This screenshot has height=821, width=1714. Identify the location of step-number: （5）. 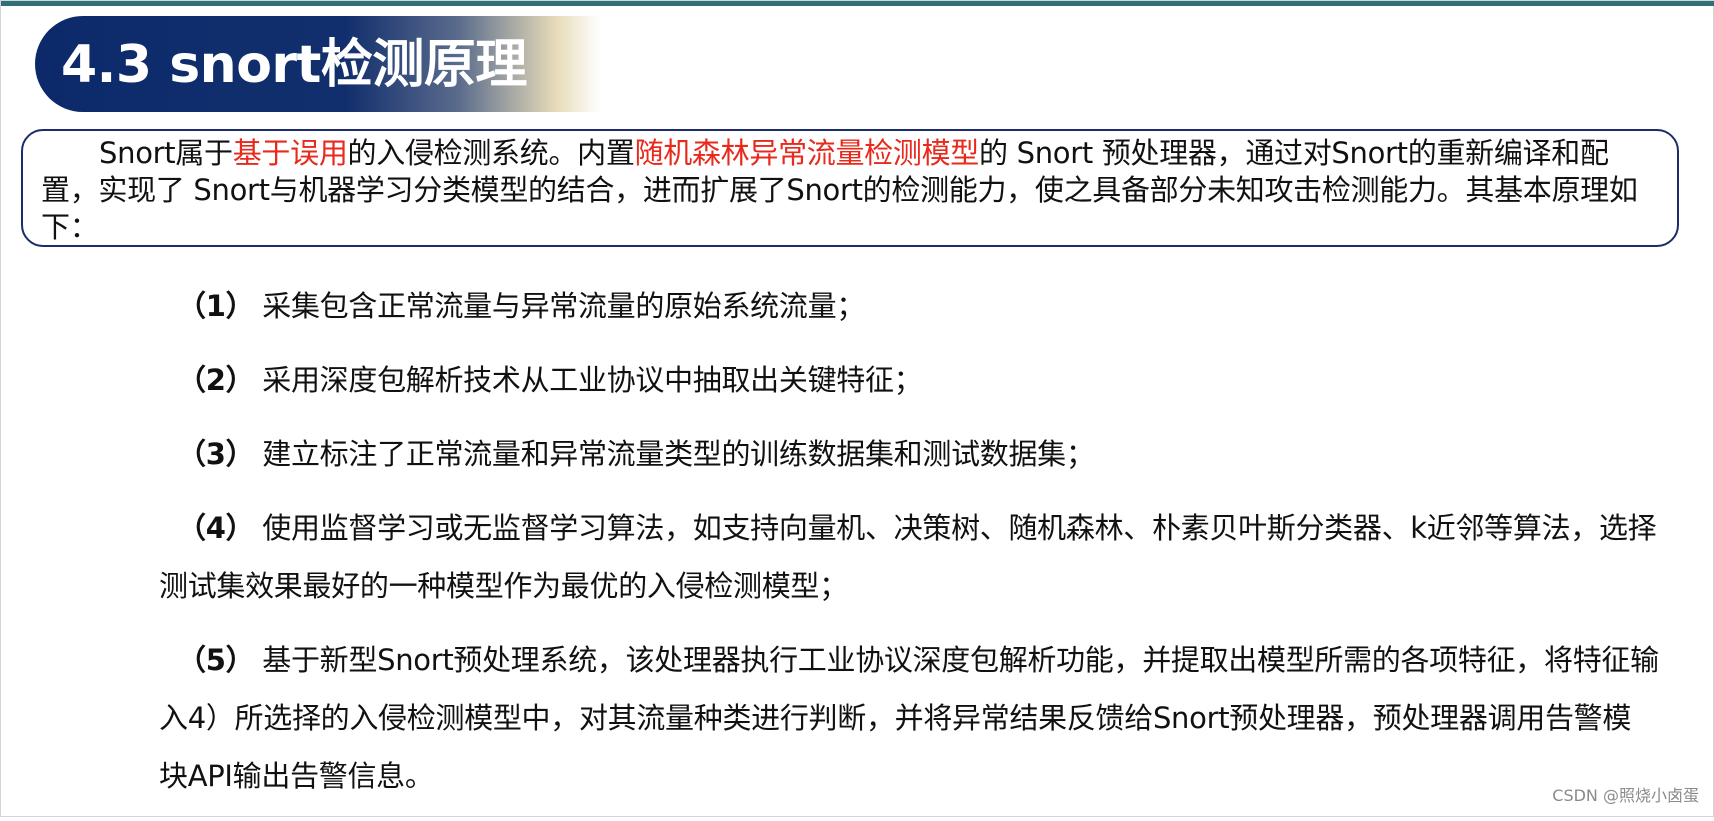
(216, 660).